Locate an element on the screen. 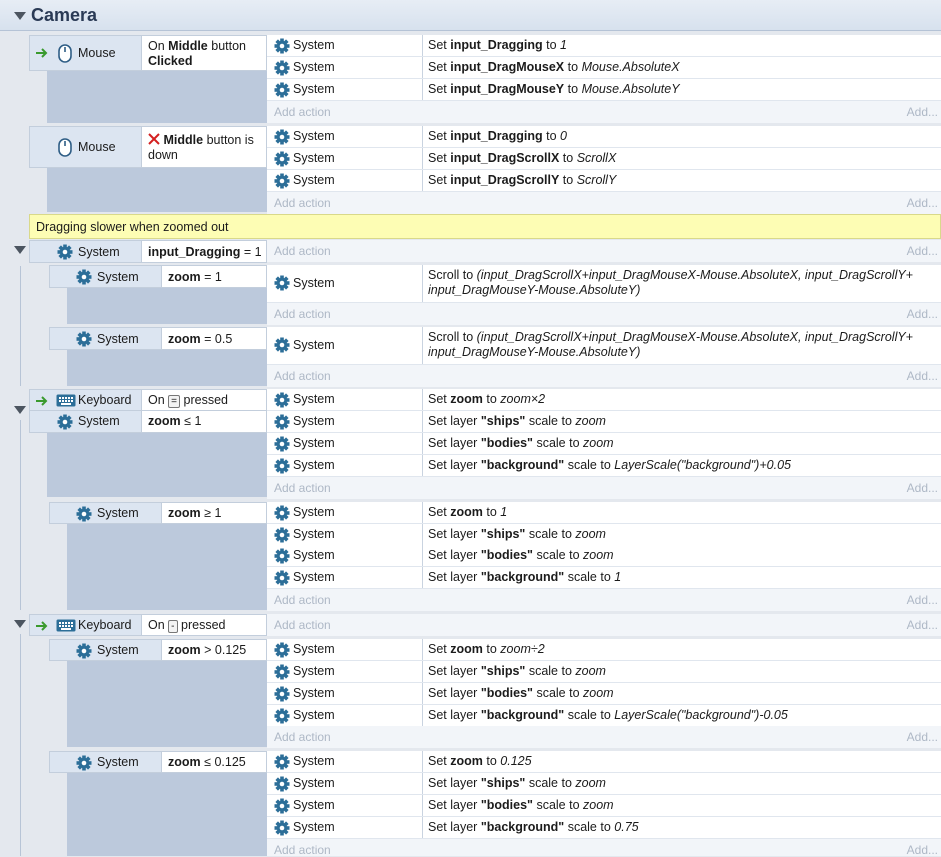 The image size is (941, 857). group-header: Camera is located at coordinates (470, 15).